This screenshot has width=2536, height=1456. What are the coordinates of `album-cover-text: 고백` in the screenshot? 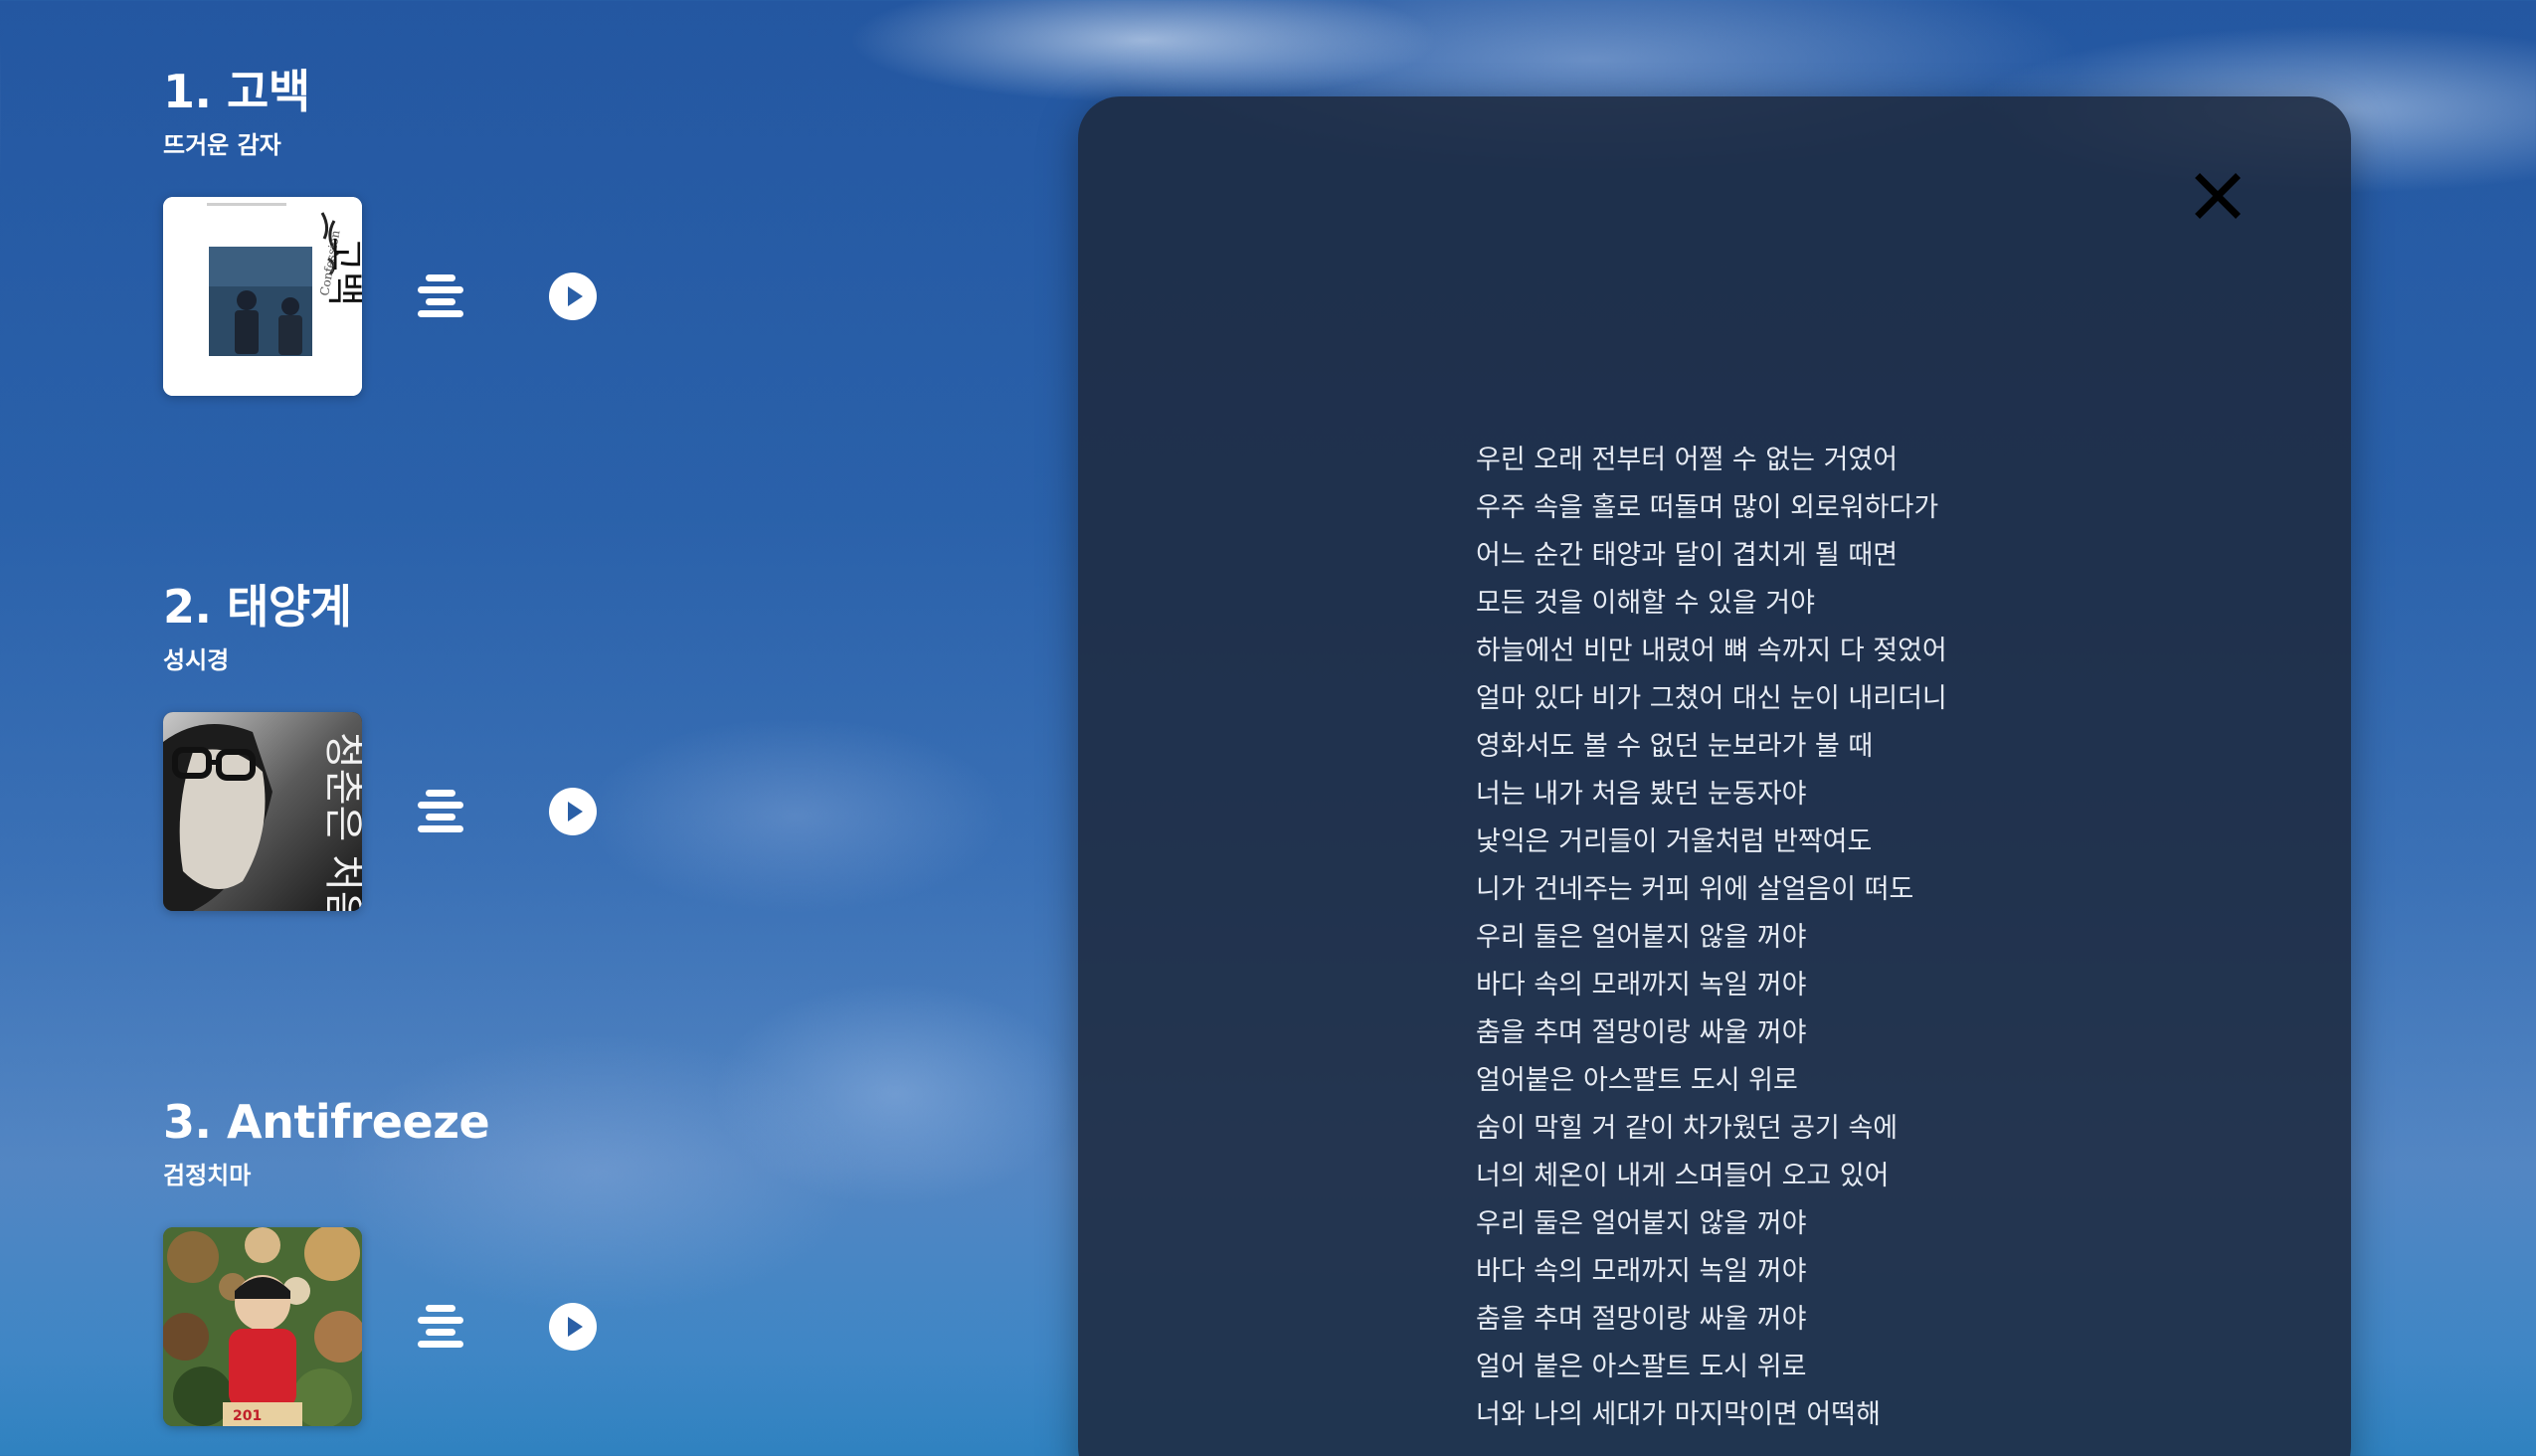 It's located at (342, 271).